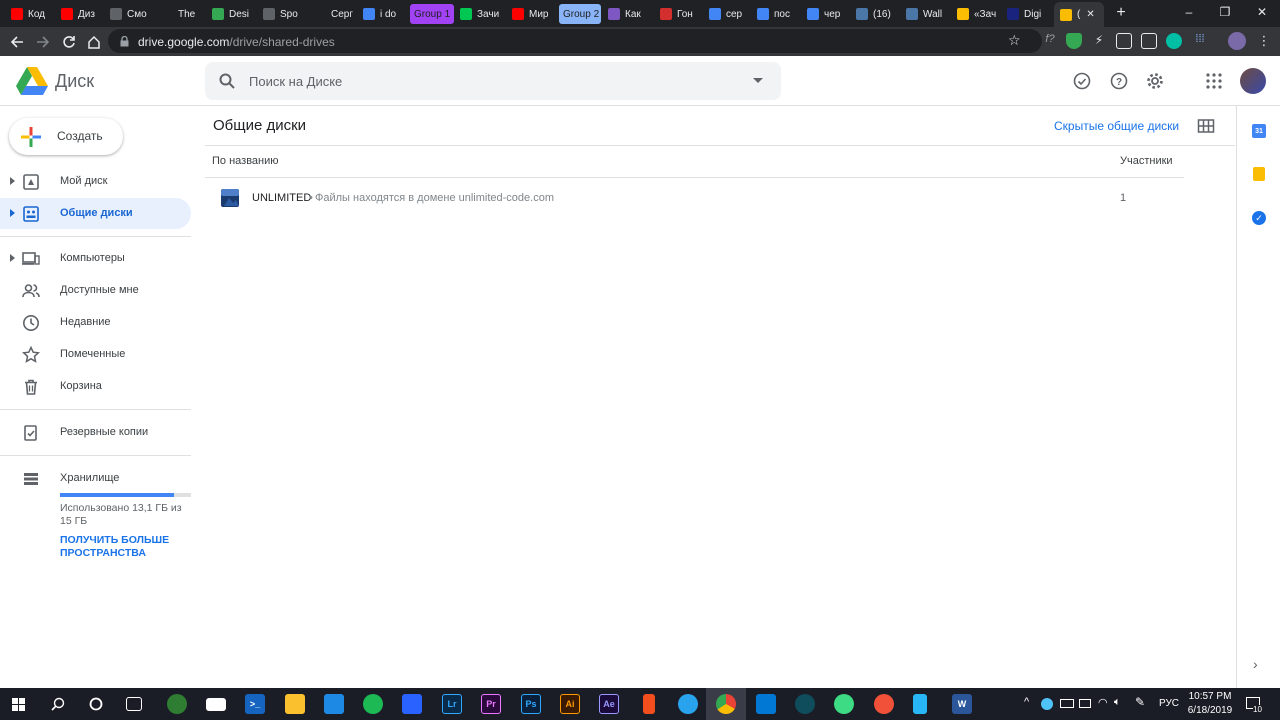 The image size is (1280, 720). I want to click on active-tab: (✕, so click(1079, 14).